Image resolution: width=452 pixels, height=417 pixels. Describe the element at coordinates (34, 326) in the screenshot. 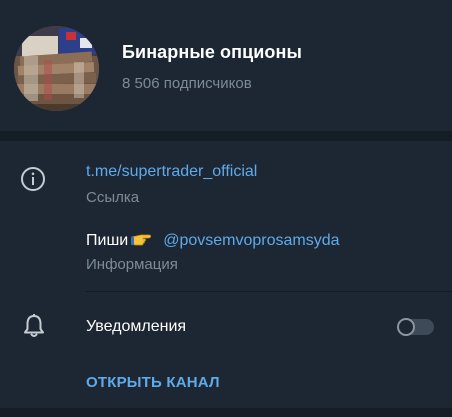

I see `bell-icon` at that location.